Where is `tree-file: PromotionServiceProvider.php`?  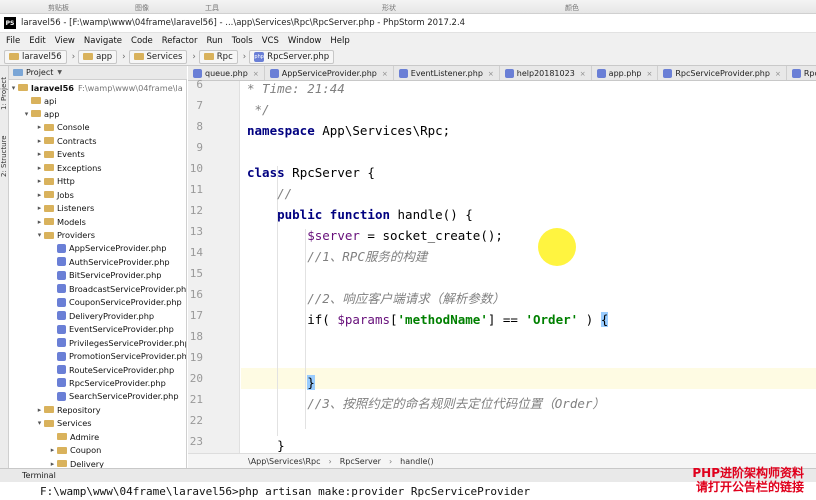
tree-file: PromotionServiceProvider.php is located at coordinates (117, 356).